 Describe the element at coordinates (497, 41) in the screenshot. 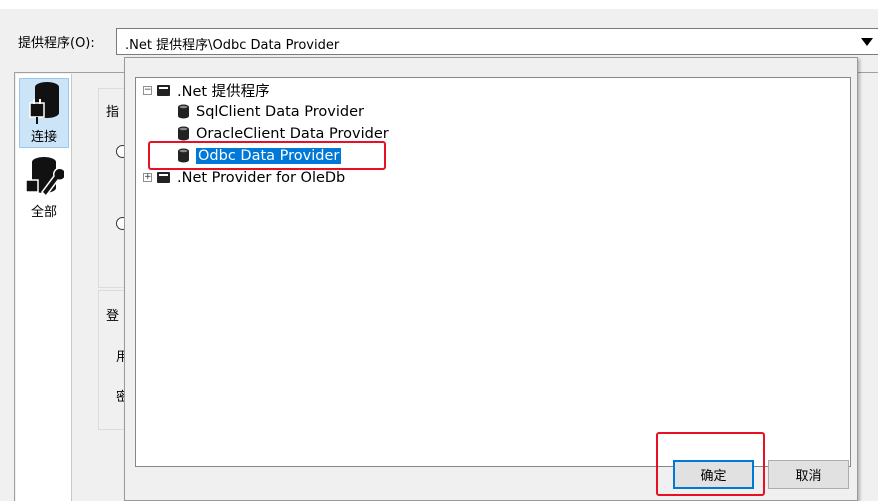

I see `provider-combobox: .Net 提供程序\Odbc Data Provider` at that location.